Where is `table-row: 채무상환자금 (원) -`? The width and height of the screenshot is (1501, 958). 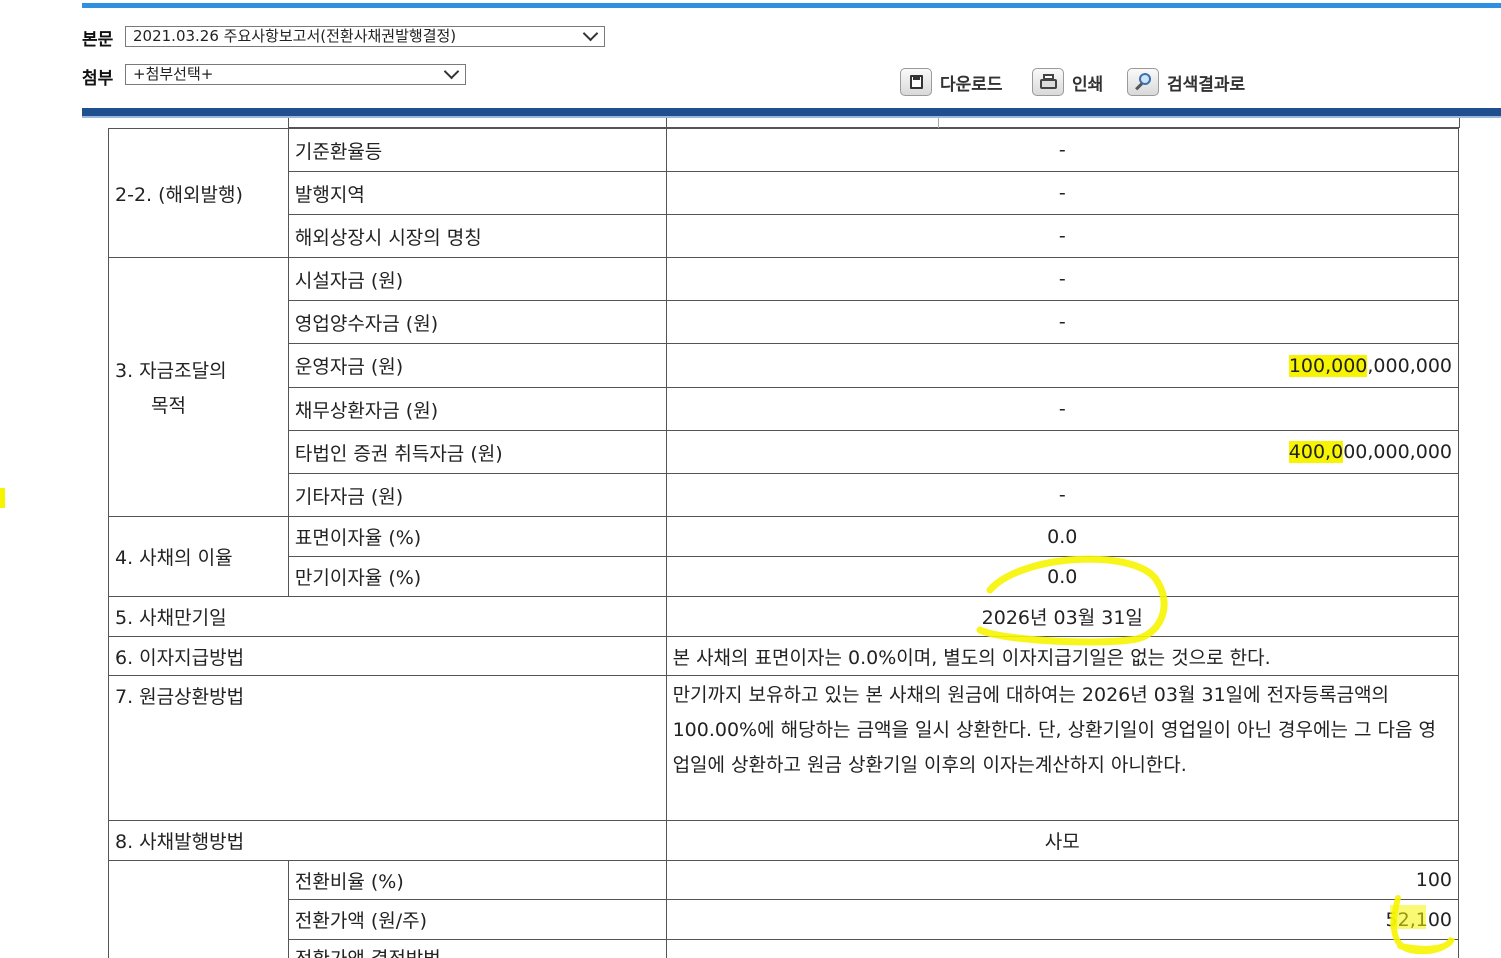
table-row: 채무상환자금 (원) - is located at coordinates (784, 409).